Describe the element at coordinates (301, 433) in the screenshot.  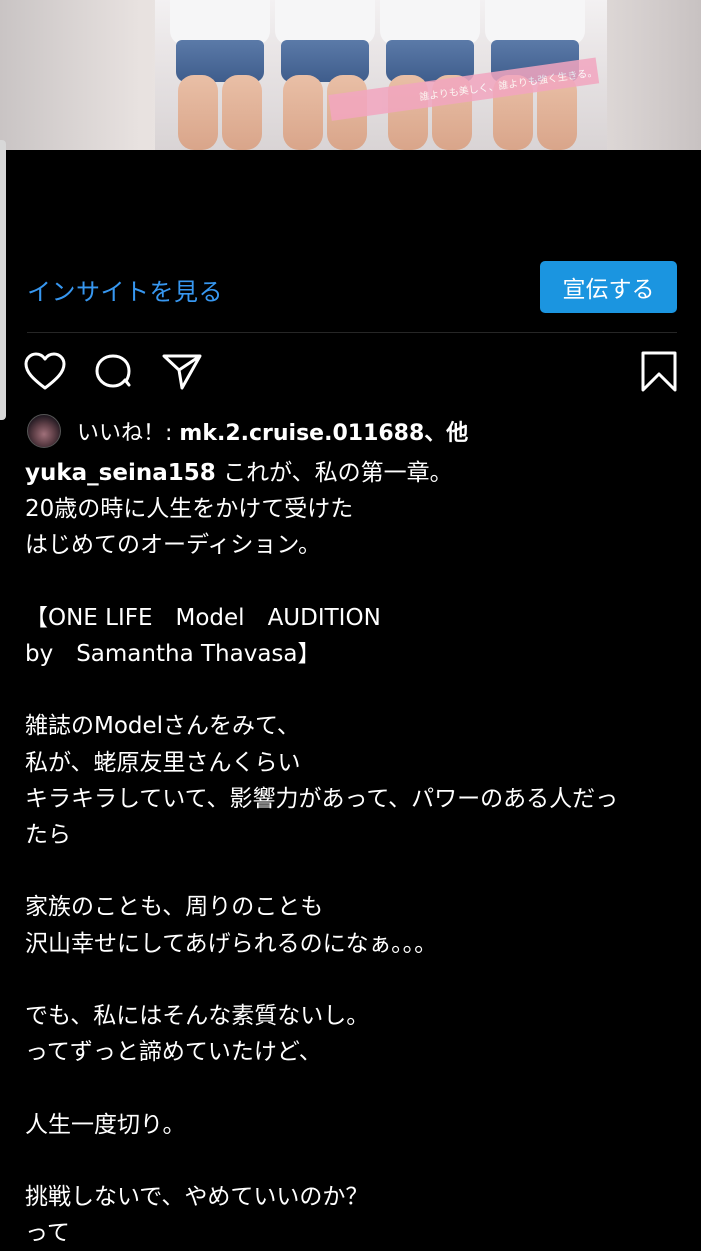
I see `liker-username: mk.2.cruise.011688` at that location.